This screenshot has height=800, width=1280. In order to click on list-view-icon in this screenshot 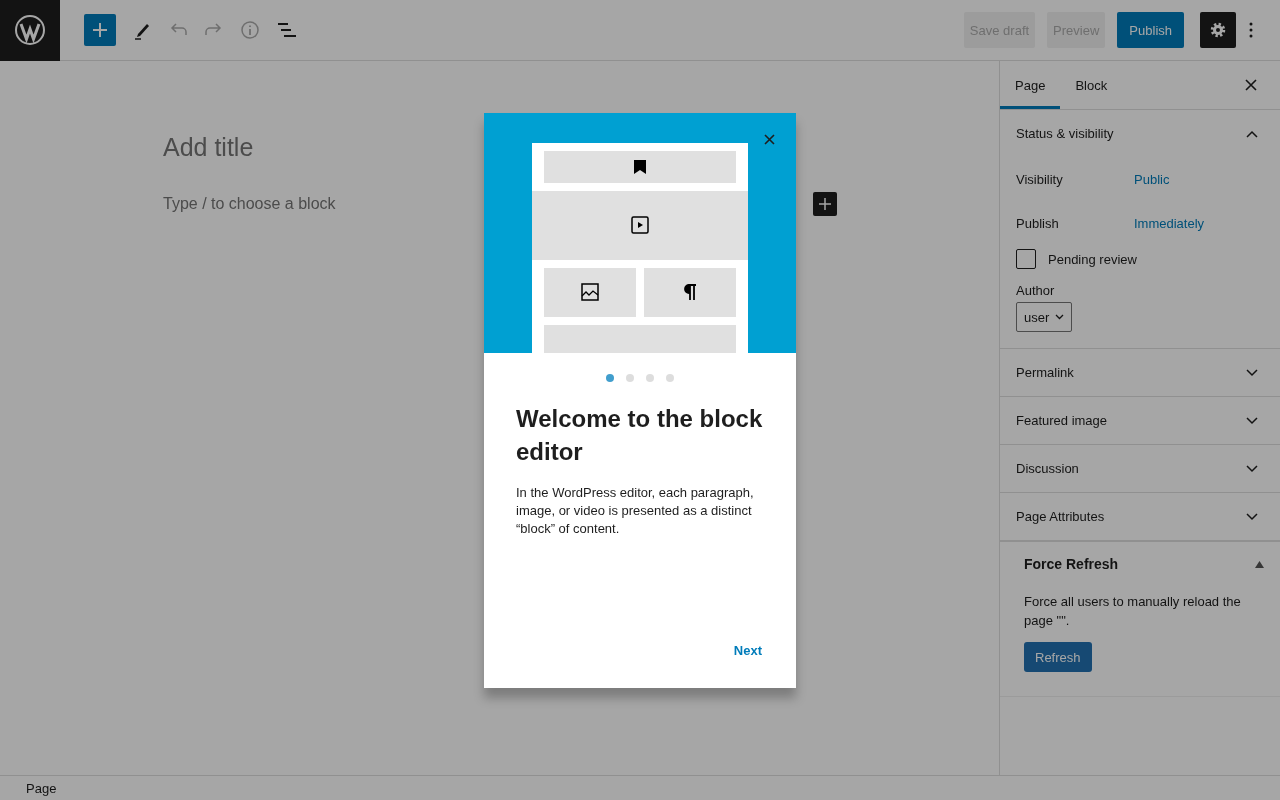, I will do `click(287, 30)`.